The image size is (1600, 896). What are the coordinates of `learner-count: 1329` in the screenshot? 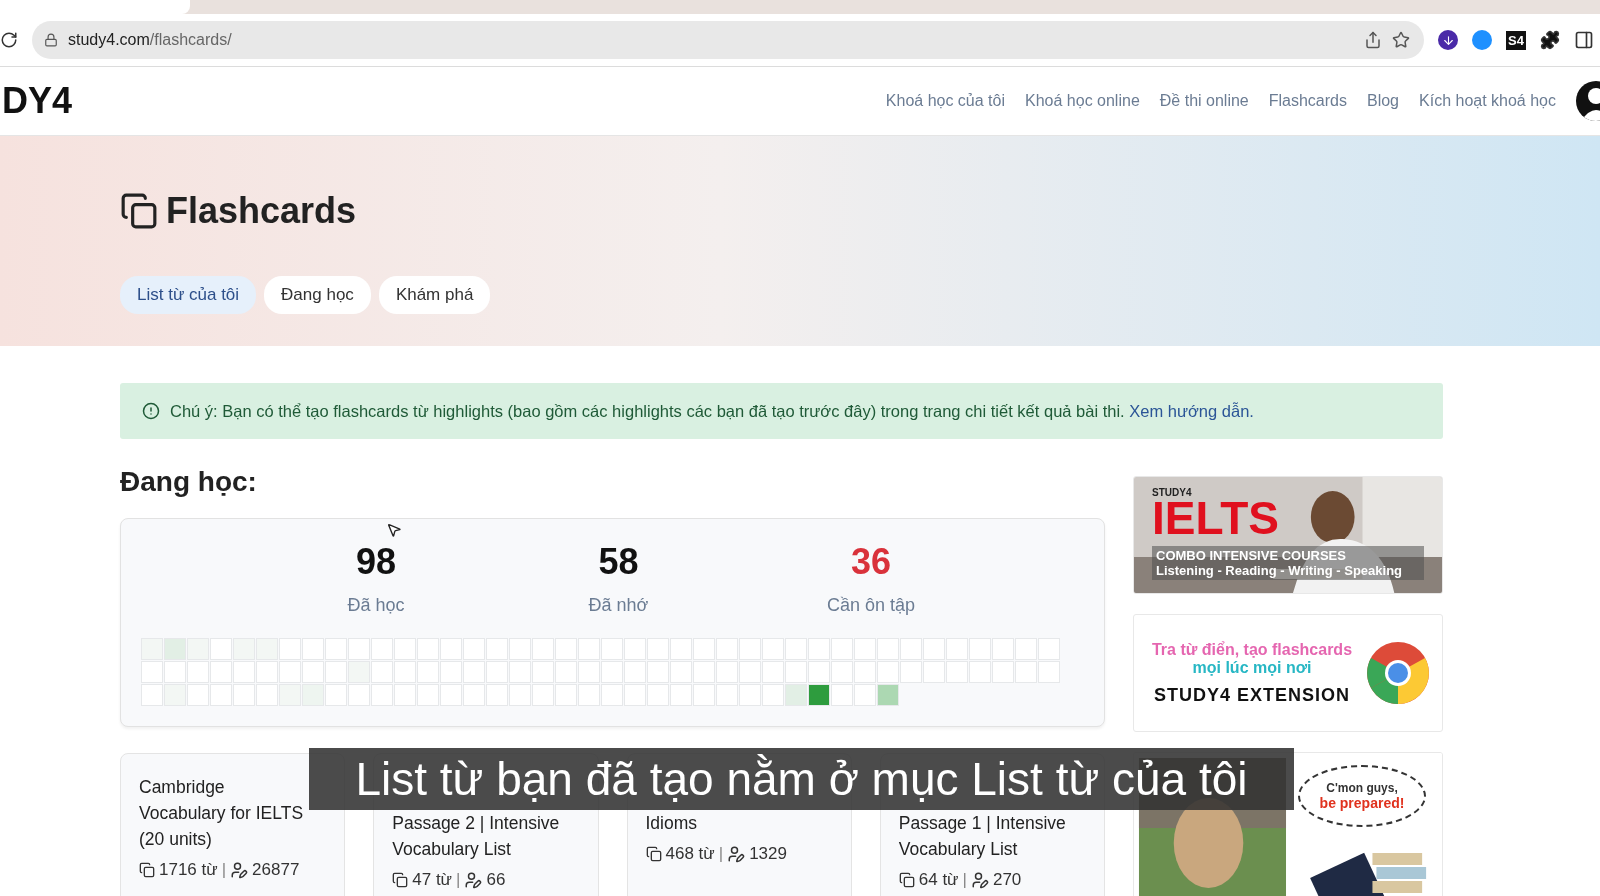 It's located at (768, 854).